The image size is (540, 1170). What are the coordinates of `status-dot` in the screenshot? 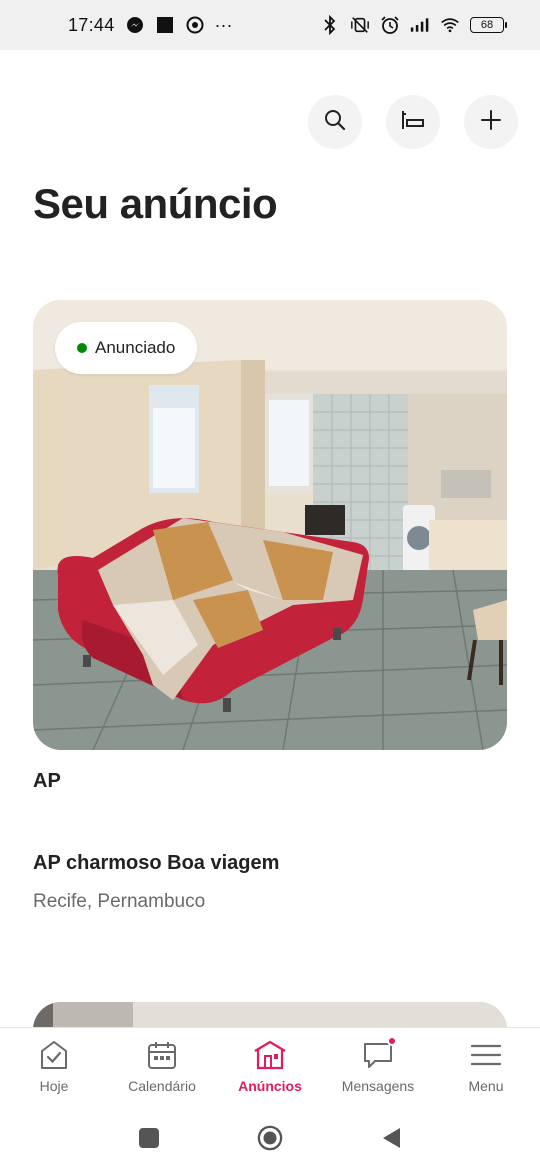 It's located at (82, 348).